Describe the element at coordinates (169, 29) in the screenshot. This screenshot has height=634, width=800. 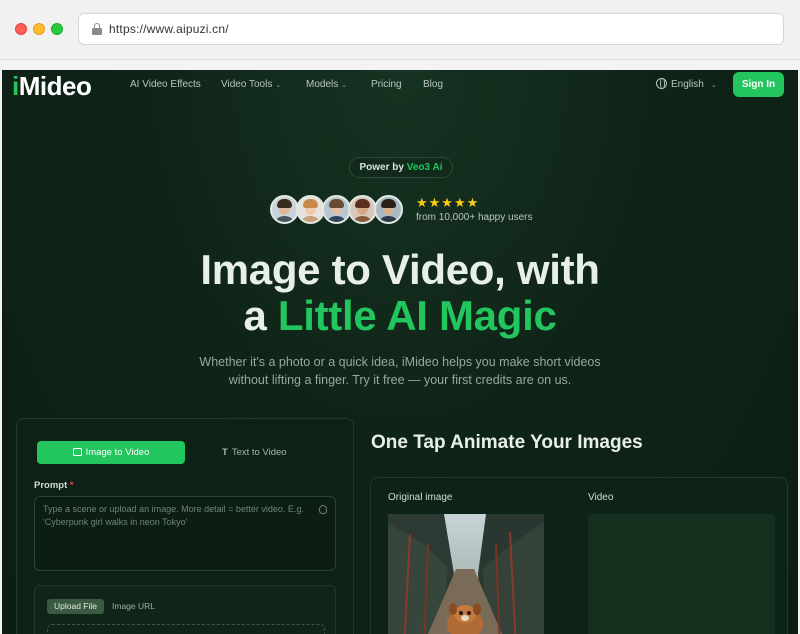
I see `url-text: https://www.aipuzi.cn/` at that location.